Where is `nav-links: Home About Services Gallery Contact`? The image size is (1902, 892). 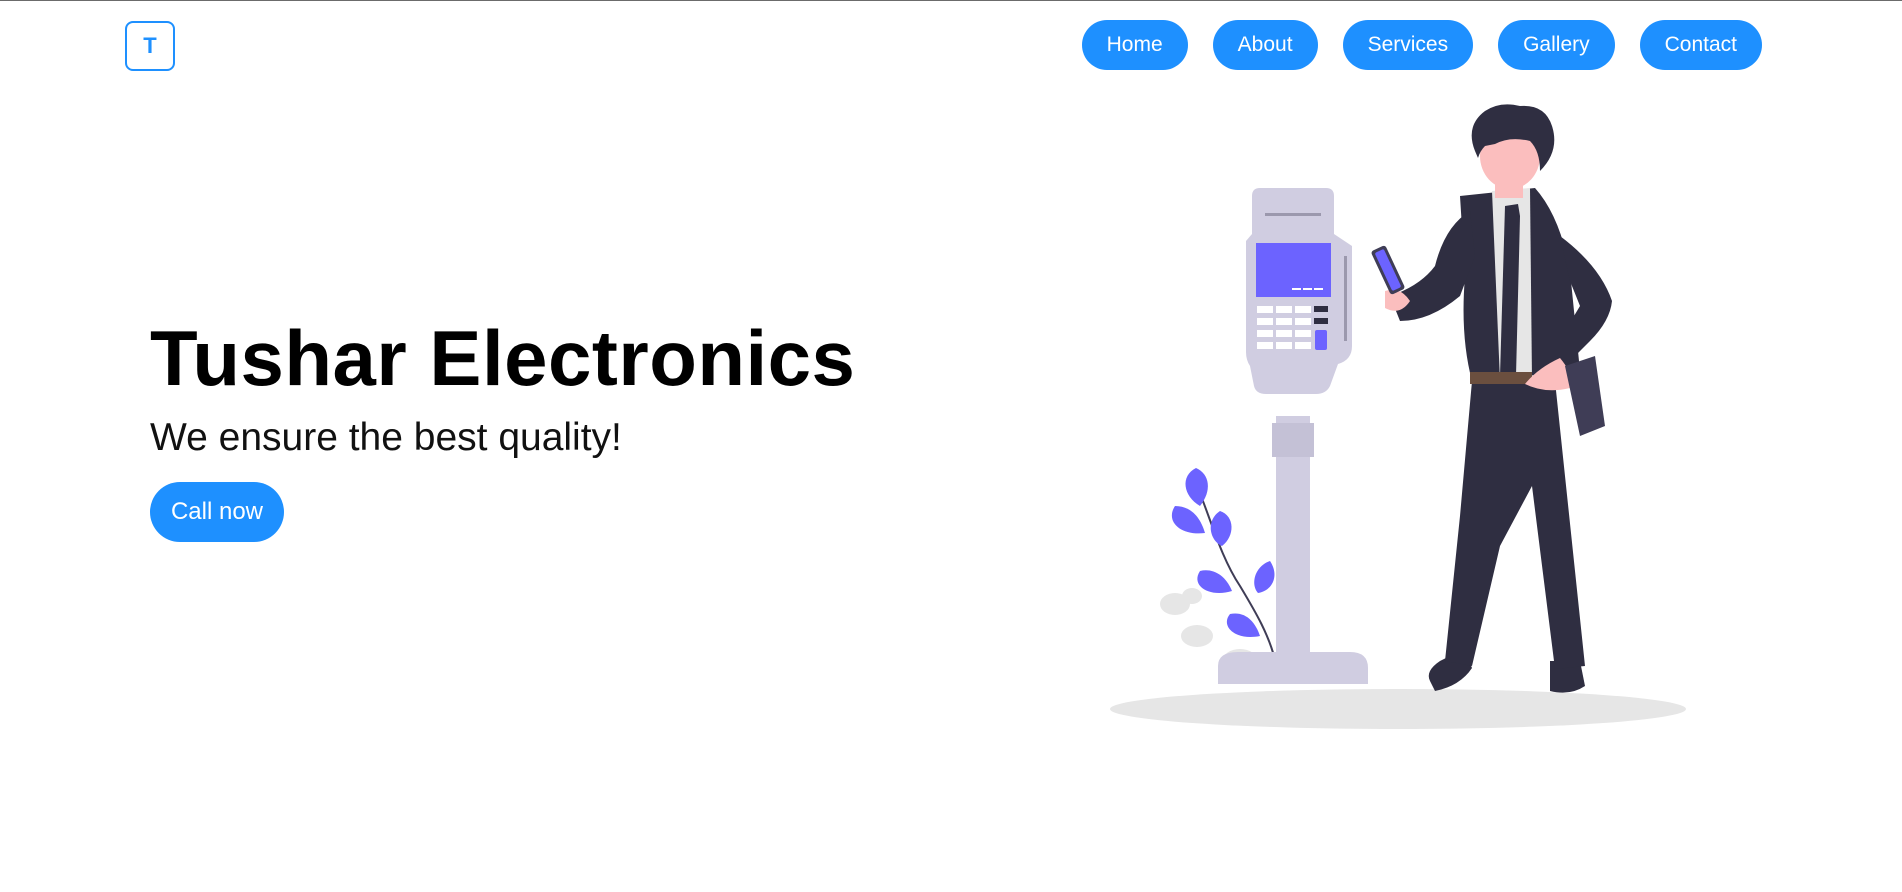 nav-links: Home About Services Gallery Contact is located at coordinates (1421, 45).